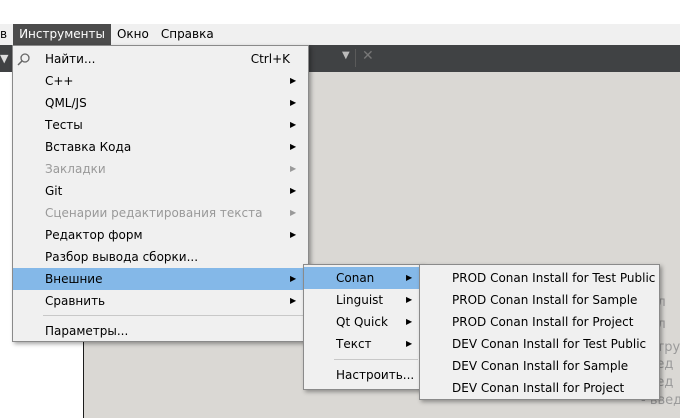 Image resolution: width=680 pixels, height=418 pixels. I want to click on menu-item-label: Git, so click(54, 191).